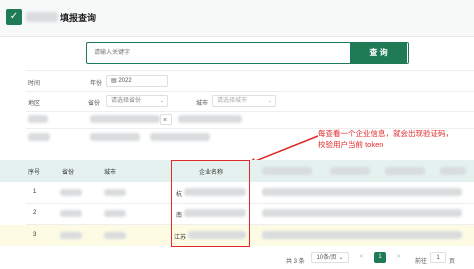 The image size is (474, 269). Describe the element at coordinates (96, 84) in the screenshot. I see `year-label: 年份` at that location.